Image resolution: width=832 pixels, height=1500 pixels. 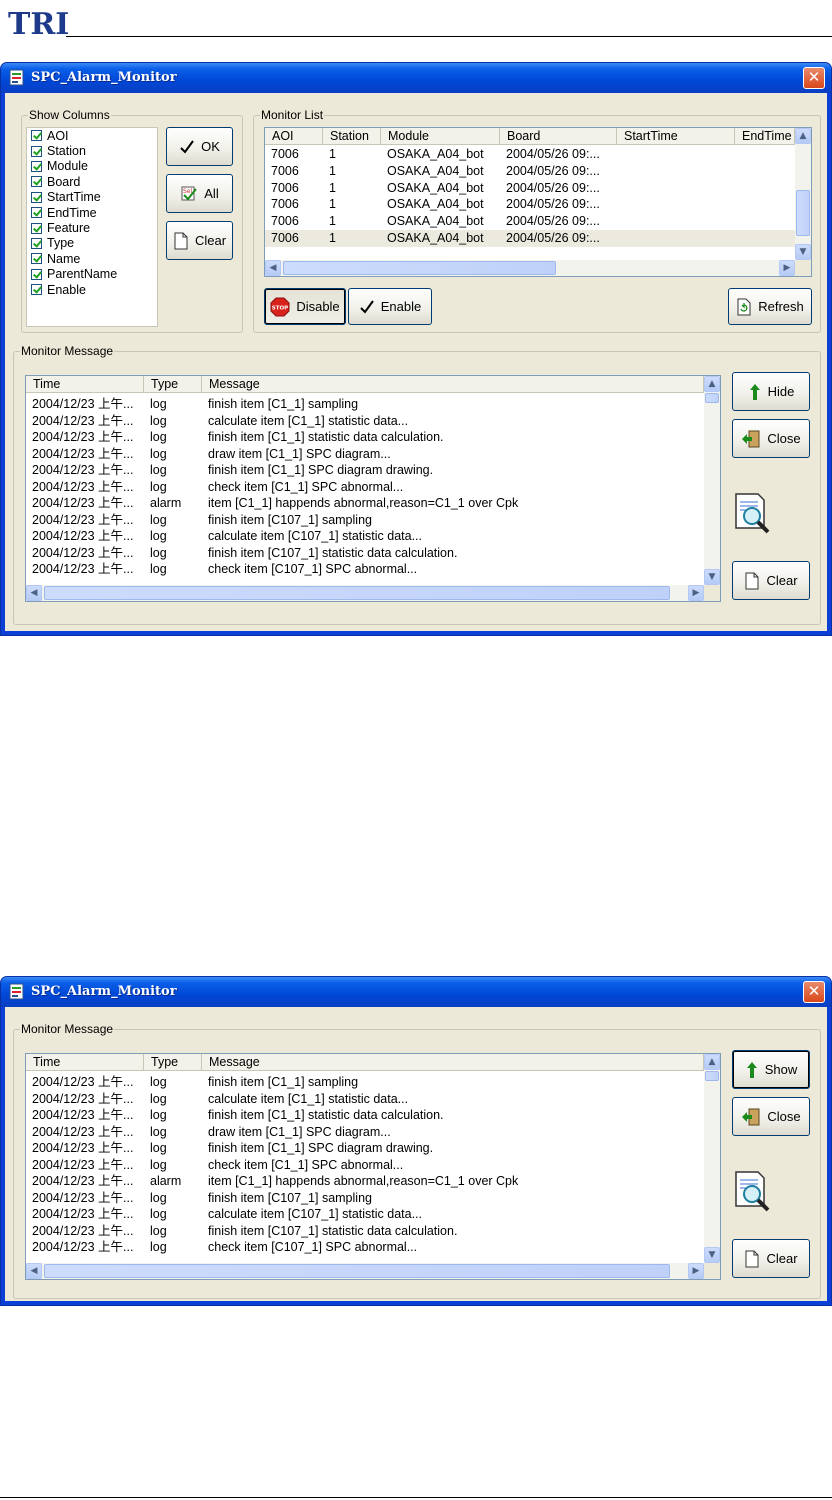 What do you see at coordinates (92, 135) in the screenshot?
I see `column-checkbox-aoi: AOI` at bounding box center [92, 135].